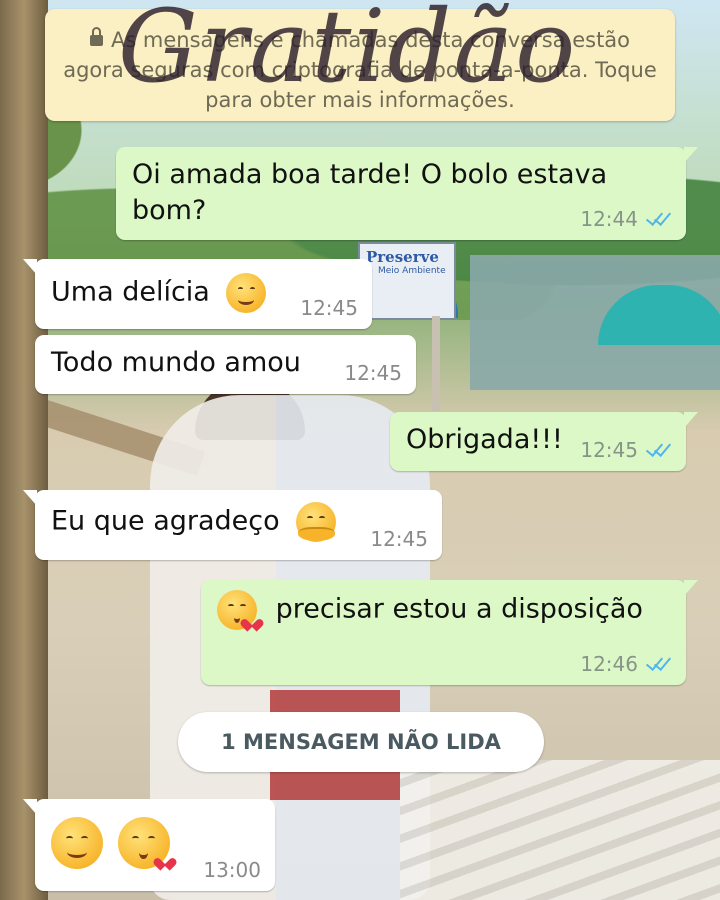 The width and height of the screenshot is (720, 900). What do you see at coordinates (77, 843) in the screenshot?
I see `relieved-face-emoji-icon` at bounding box center [77, 843].